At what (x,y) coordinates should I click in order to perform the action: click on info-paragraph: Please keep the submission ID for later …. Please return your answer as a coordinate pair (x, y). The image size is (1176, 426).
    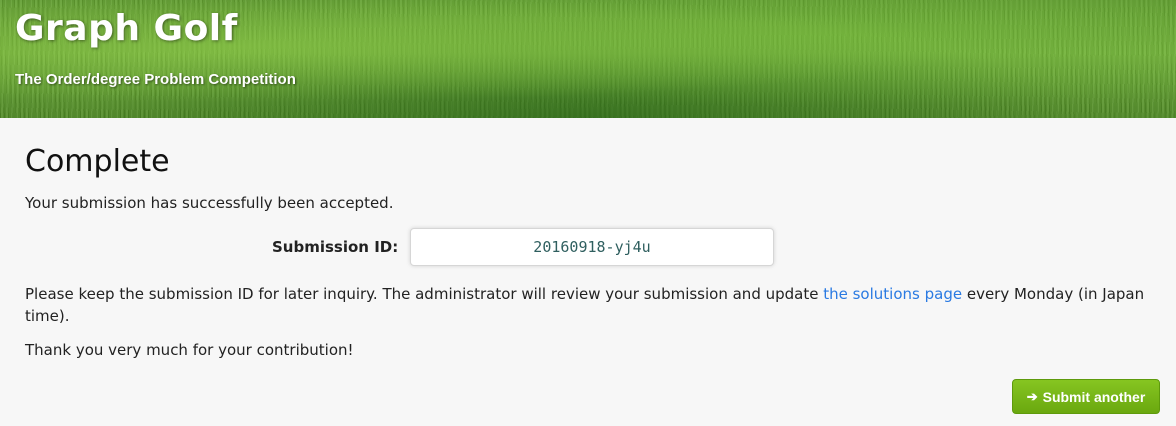
    Looking at the image, I should click on (585, 305).